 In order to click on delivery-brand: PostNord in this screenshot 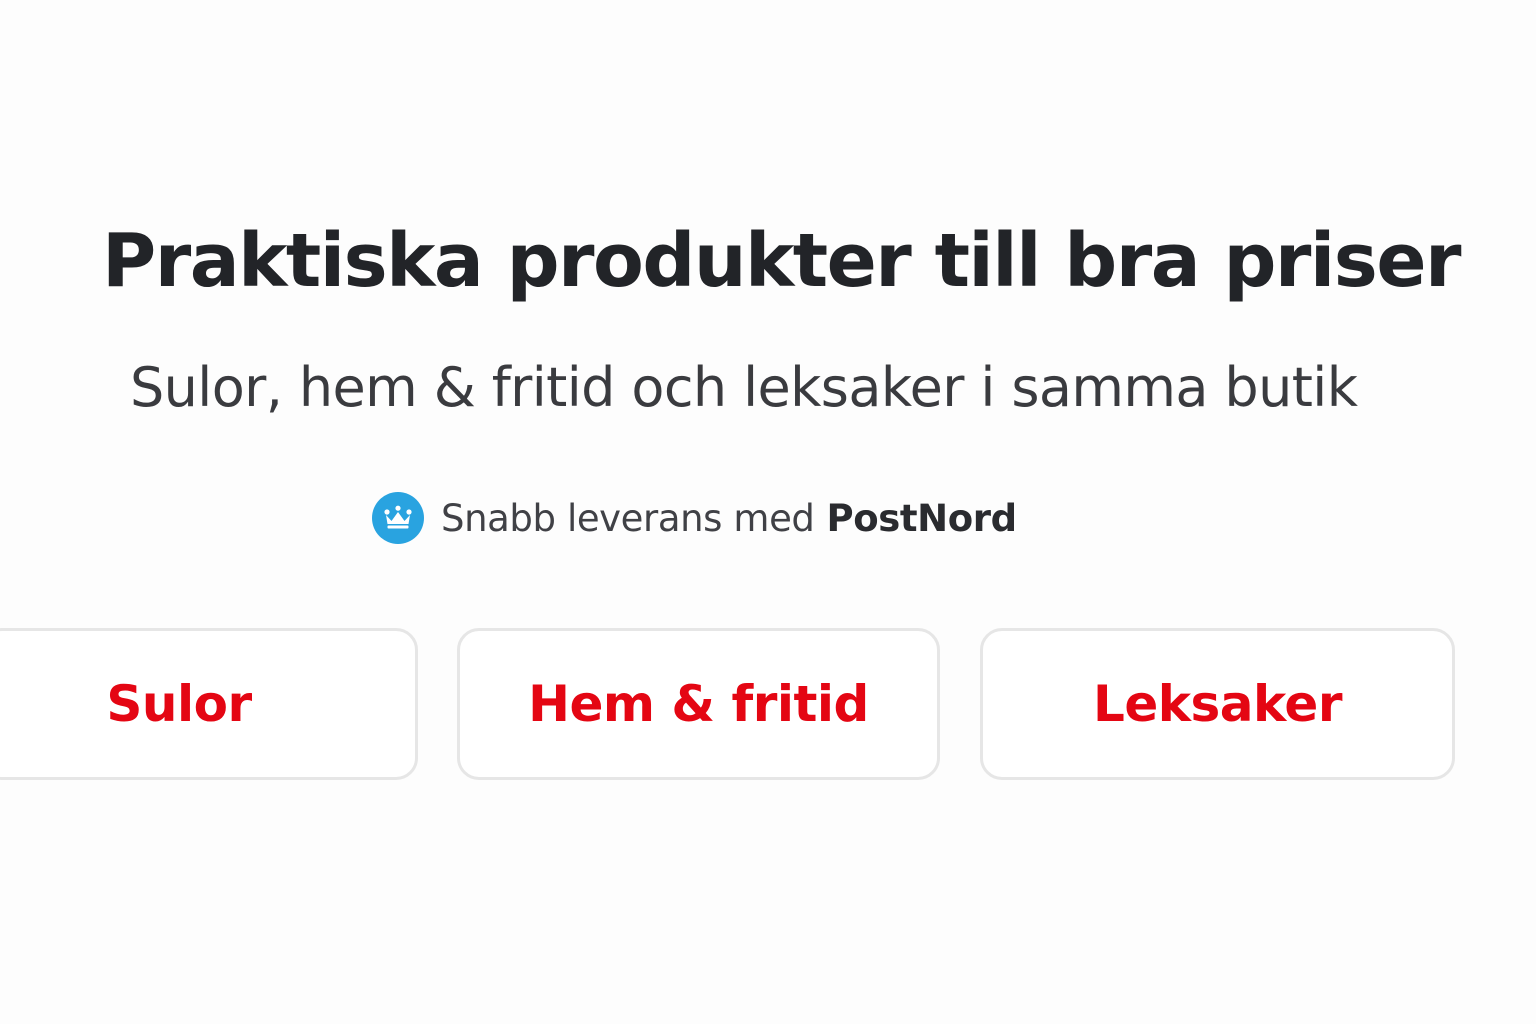, I will do `click(922, 518)`.